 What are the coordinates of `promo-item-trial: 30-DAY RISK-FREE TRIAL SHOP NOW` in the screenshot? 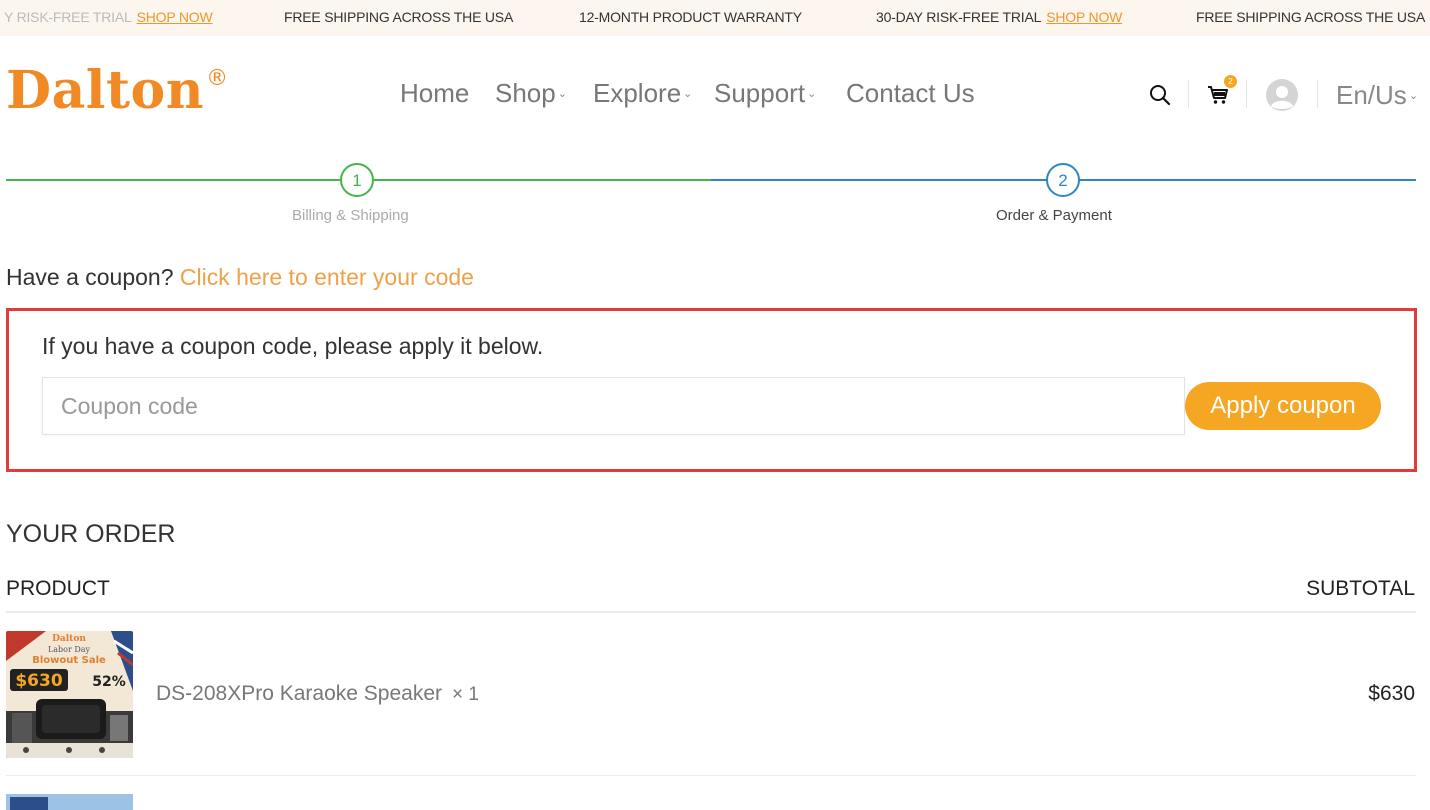 It's located at (999, 17).